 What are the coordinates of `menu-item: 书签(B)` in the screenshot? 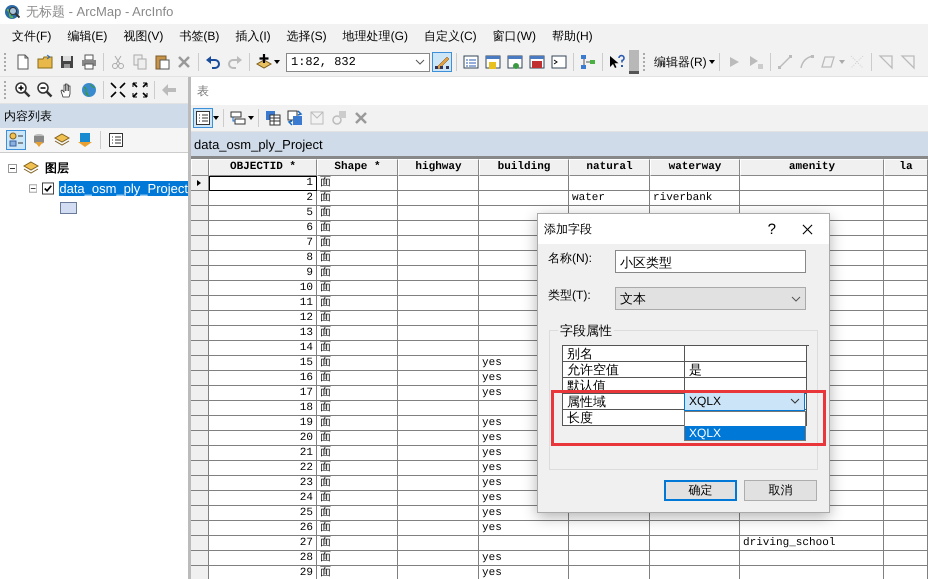 It's located at (199, 36).